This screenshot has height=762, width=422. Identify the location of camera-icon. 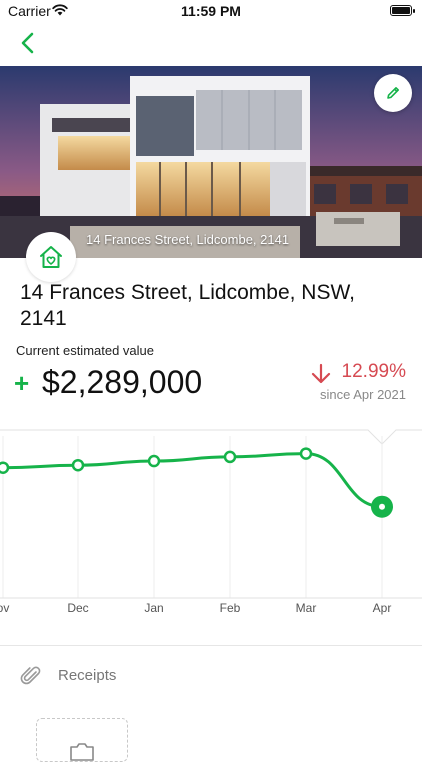
(82, 752).